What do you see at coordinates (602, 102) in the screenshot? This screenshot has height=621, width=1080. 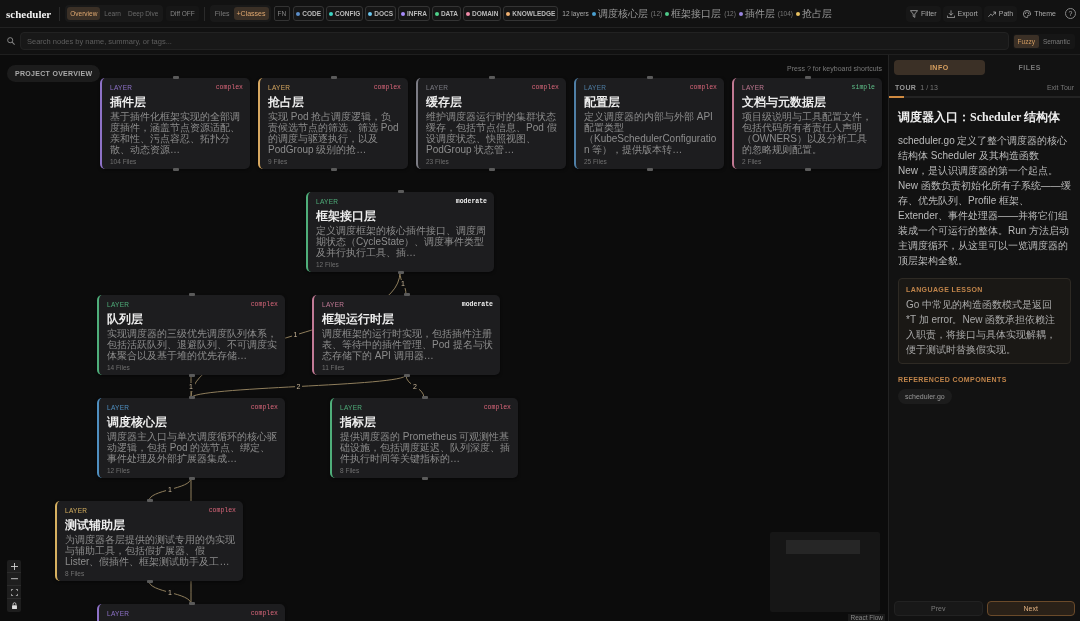 I see `node-title: 配置层` at bounding box center [602, 102].